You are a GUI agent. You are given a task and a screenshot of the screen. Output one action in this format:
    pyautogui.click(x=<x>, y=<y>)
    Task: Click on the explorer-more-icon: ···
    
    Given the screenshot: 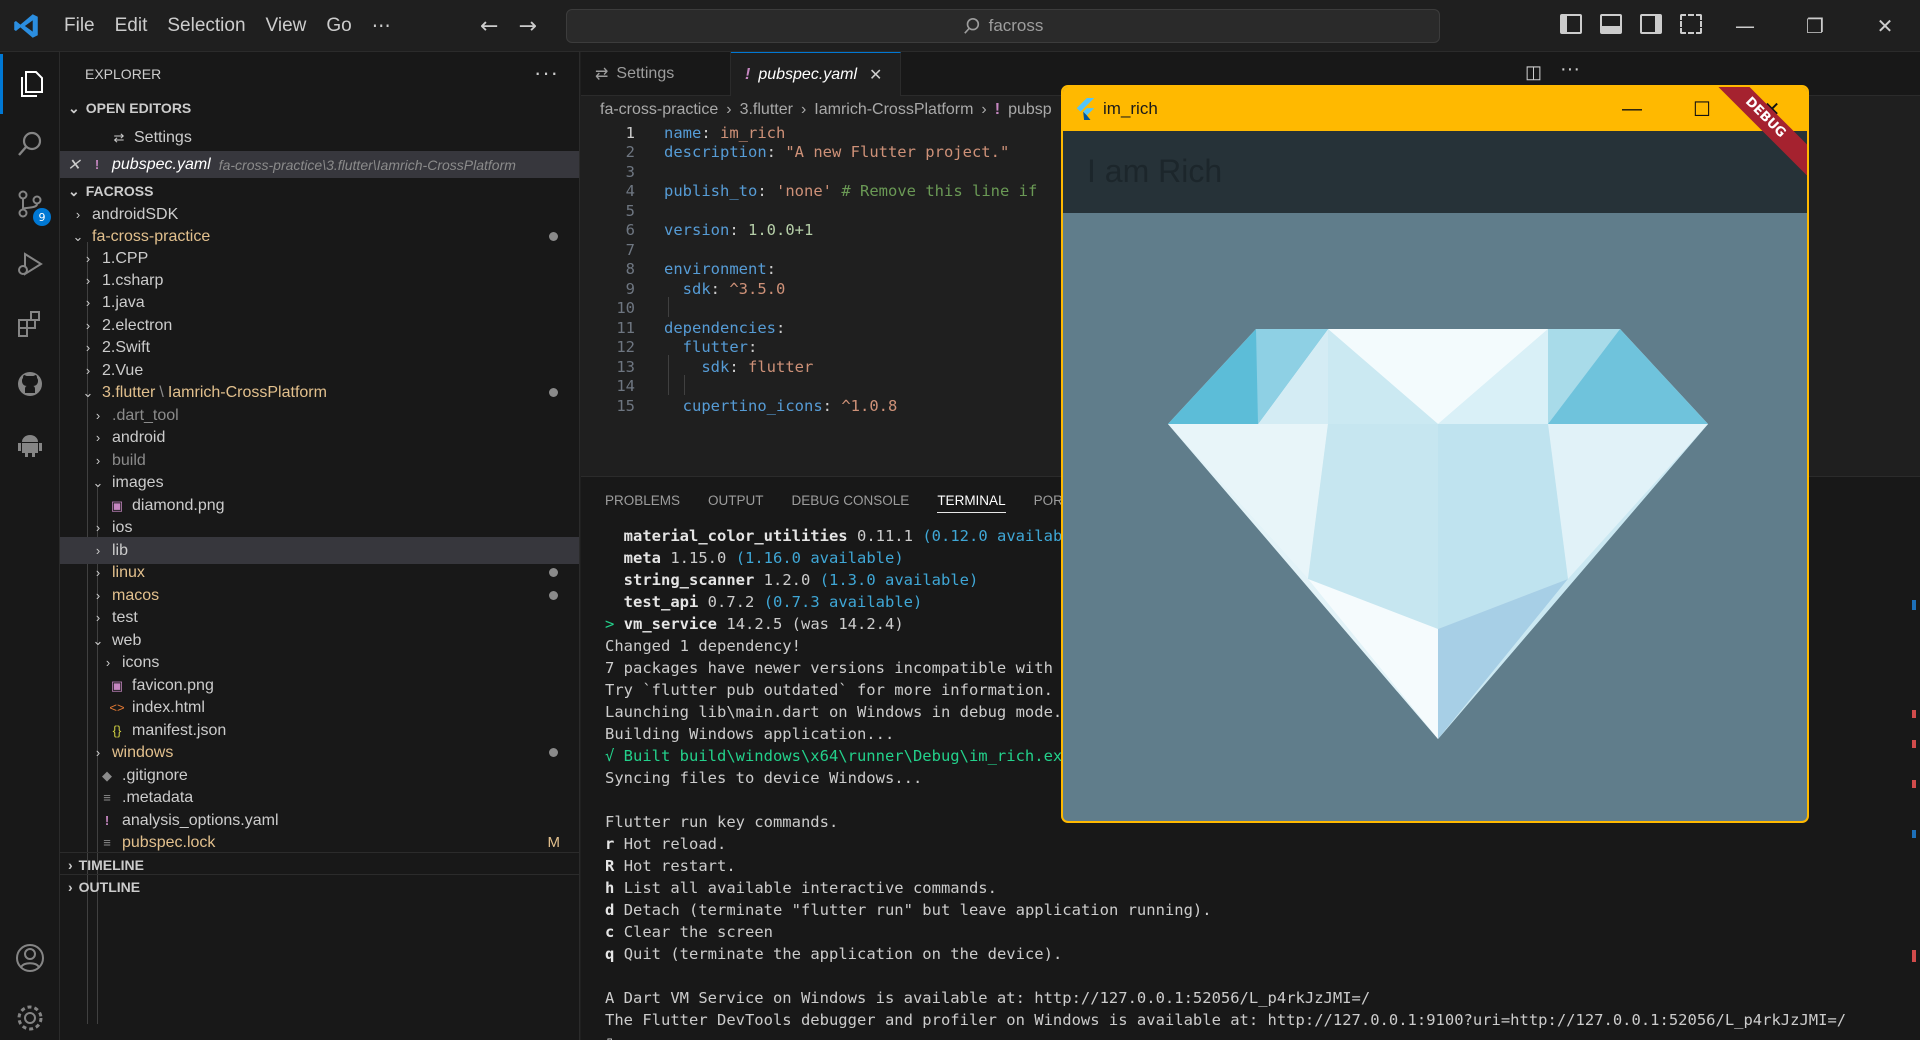 What is the action you would take?
    pyautogui.click(x=546, y=73)
    